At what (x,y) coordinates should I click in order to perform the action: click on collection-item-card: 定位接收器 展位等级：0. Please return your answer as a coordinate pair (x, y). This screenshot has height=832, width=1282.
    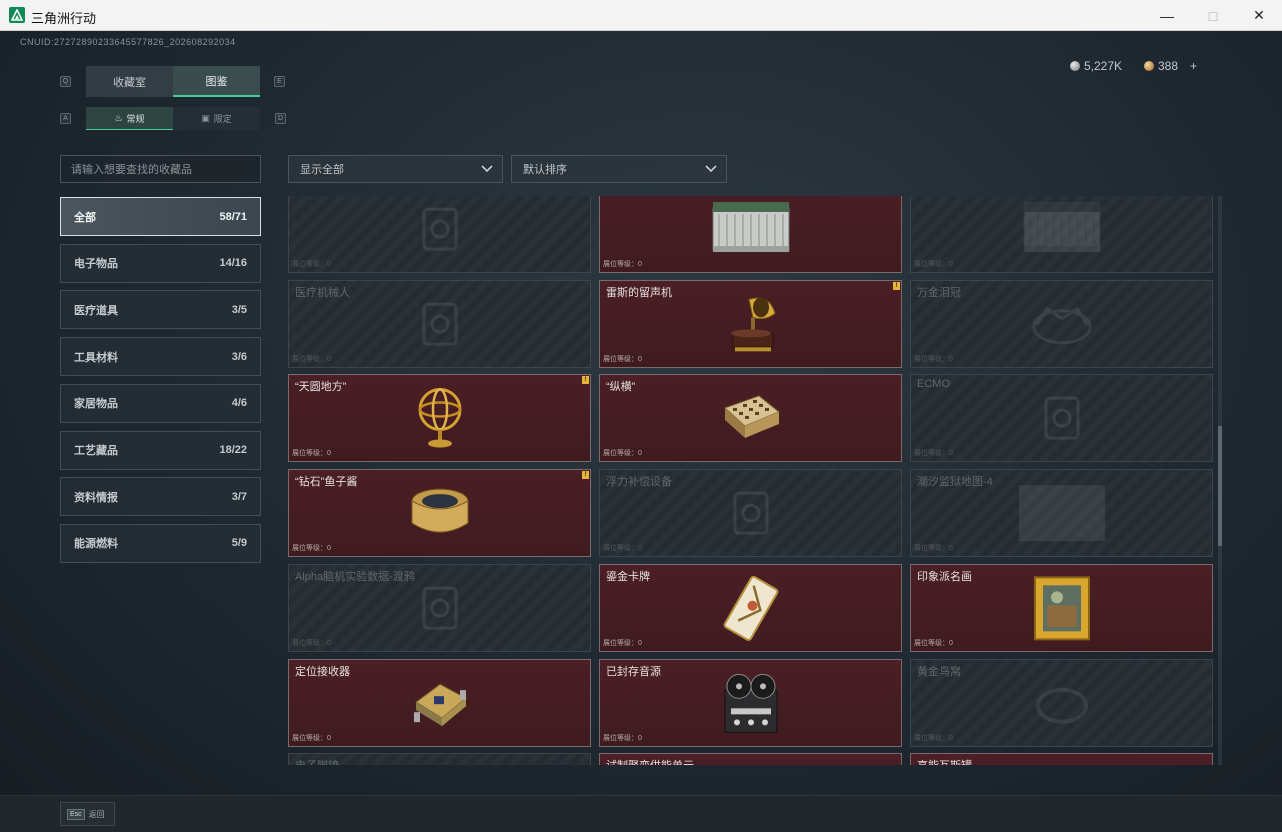
    Looking at the image, I should click on (439, 702).